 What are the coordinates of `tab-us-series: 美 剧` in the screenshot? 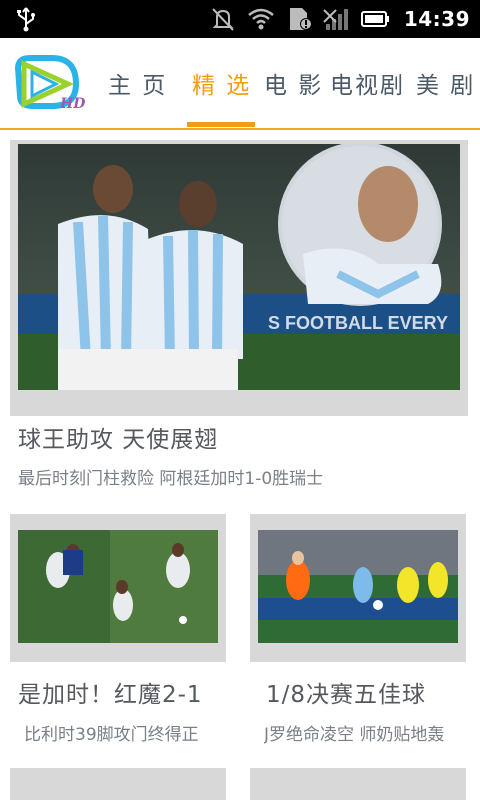 It's located at (445, 83).